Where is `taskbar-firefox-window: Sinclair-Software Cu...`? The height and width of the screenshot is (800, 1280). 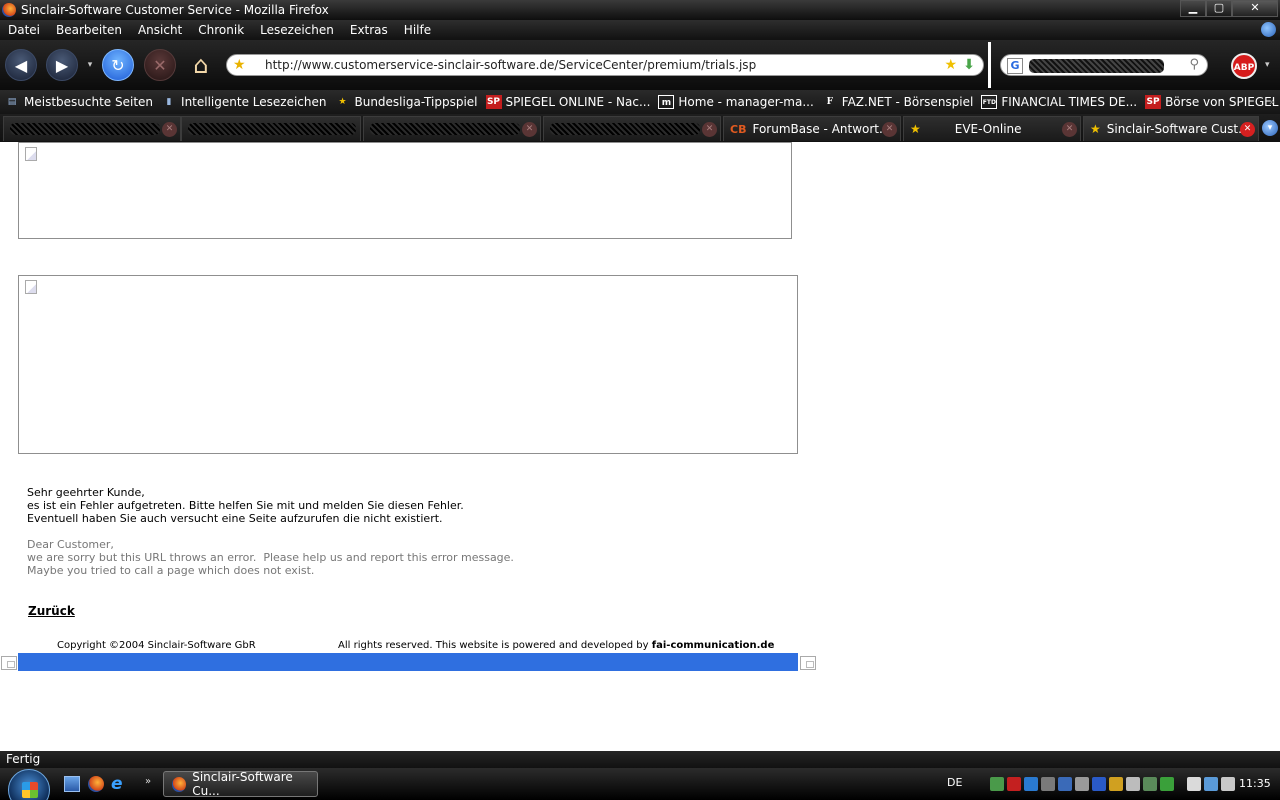
taskbar-firefox-window: Sinclair-Software Cu... is located at coordinates (240, 784).